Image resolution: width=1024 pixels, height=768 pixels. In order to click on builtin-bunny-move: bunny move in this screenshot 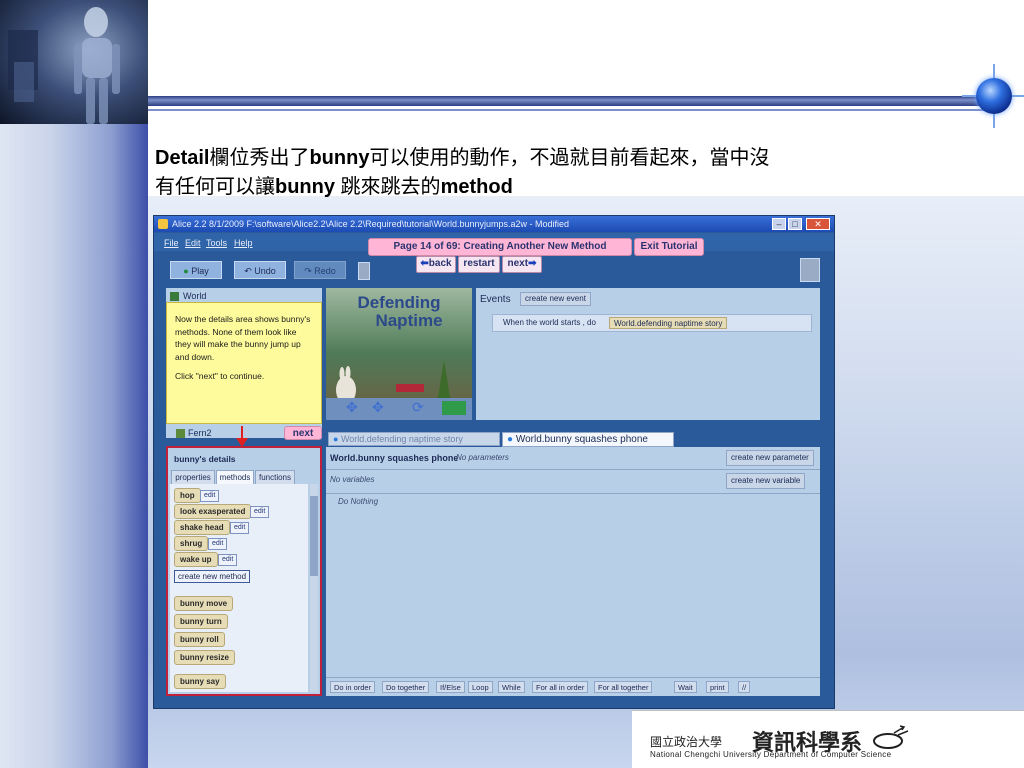, I will do `click(204, 603)`.